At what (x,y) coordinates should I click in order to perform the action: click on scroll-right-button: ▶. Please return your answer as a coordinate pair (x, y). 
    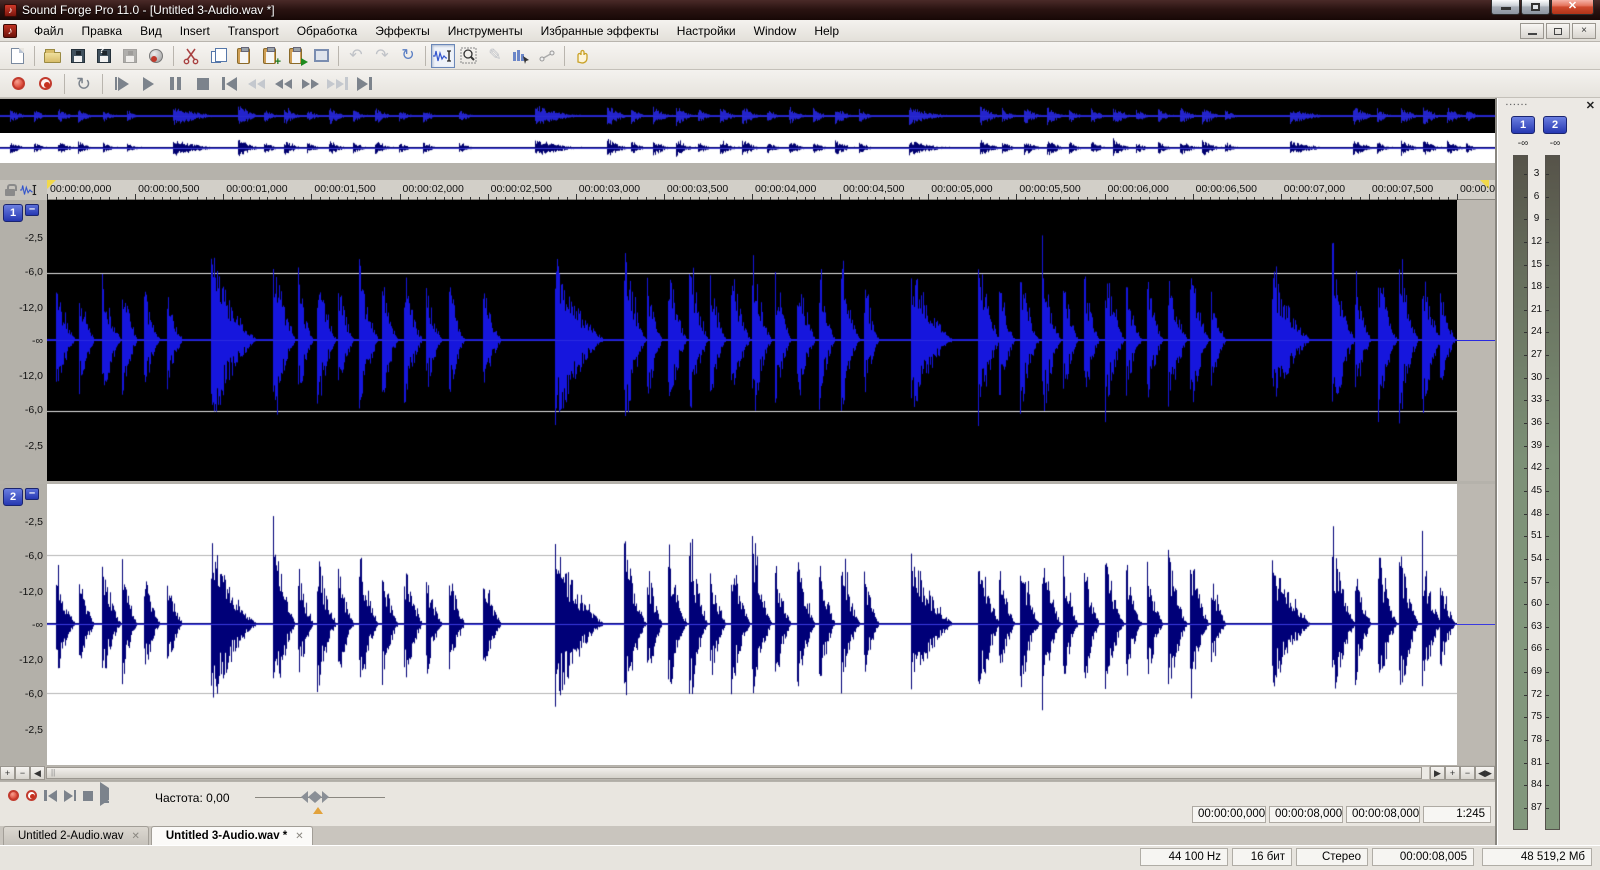
    Looking at the image, I should click on (1437, 773).